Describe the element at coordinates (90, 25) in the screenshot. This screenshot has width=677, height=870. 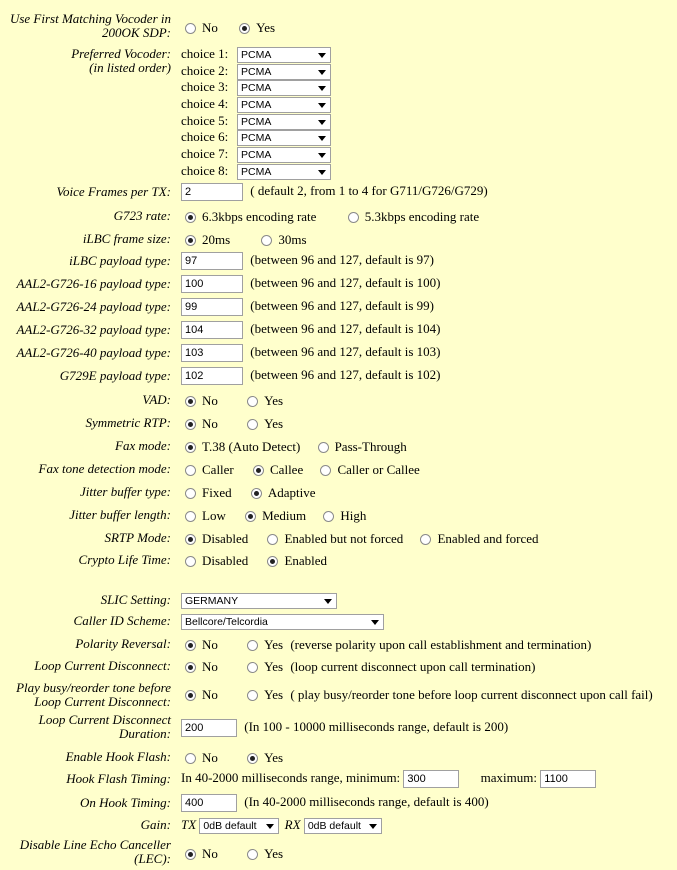
I see `first-match-label: Use First Matching Vocoder in 200OK SDP:` at that location.